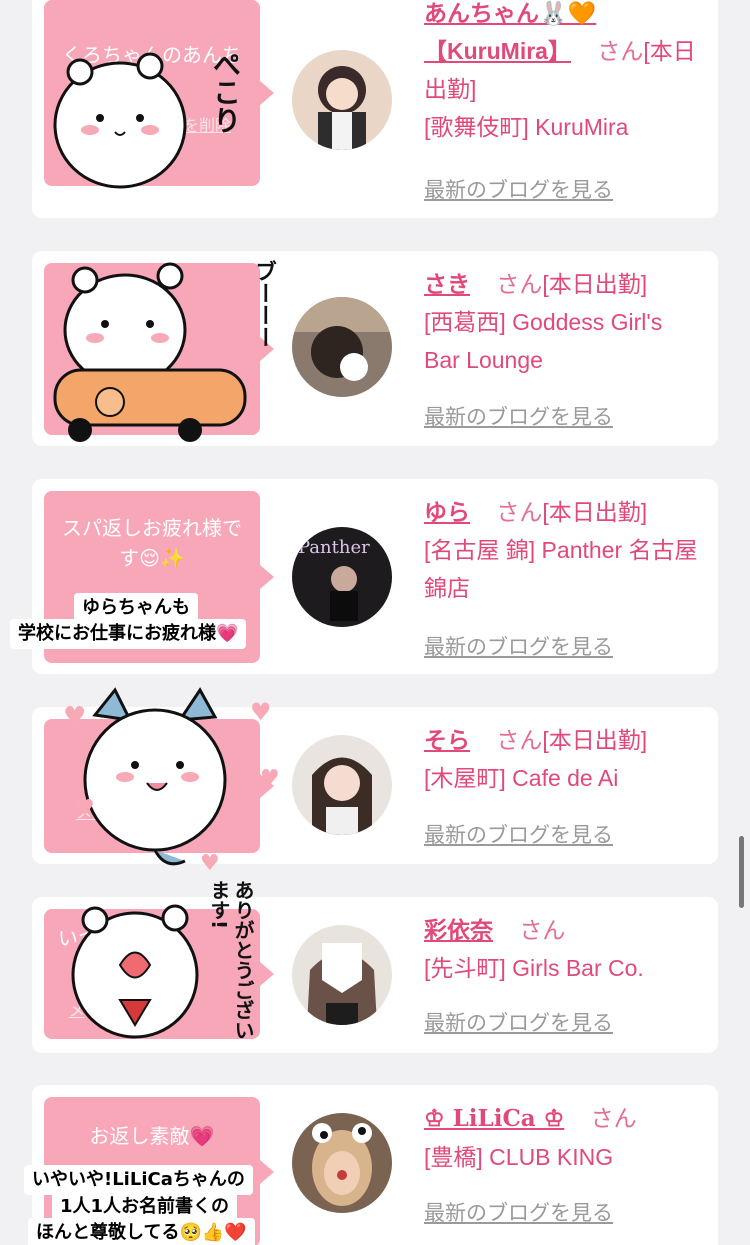  What do you see at coordinates (145, 1206) in the screenshot?
I see `caption-line: 1人1人お名前書くの` at bounding box center [145, 1206].